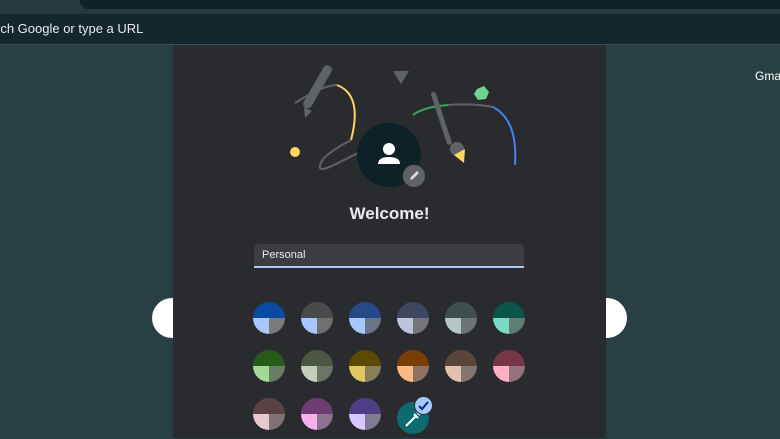 The width and height of the screenshot is (780, 439). Describe the element at coordinates (401, 77) in the screenshot. I see `triangle-icon` at that location.